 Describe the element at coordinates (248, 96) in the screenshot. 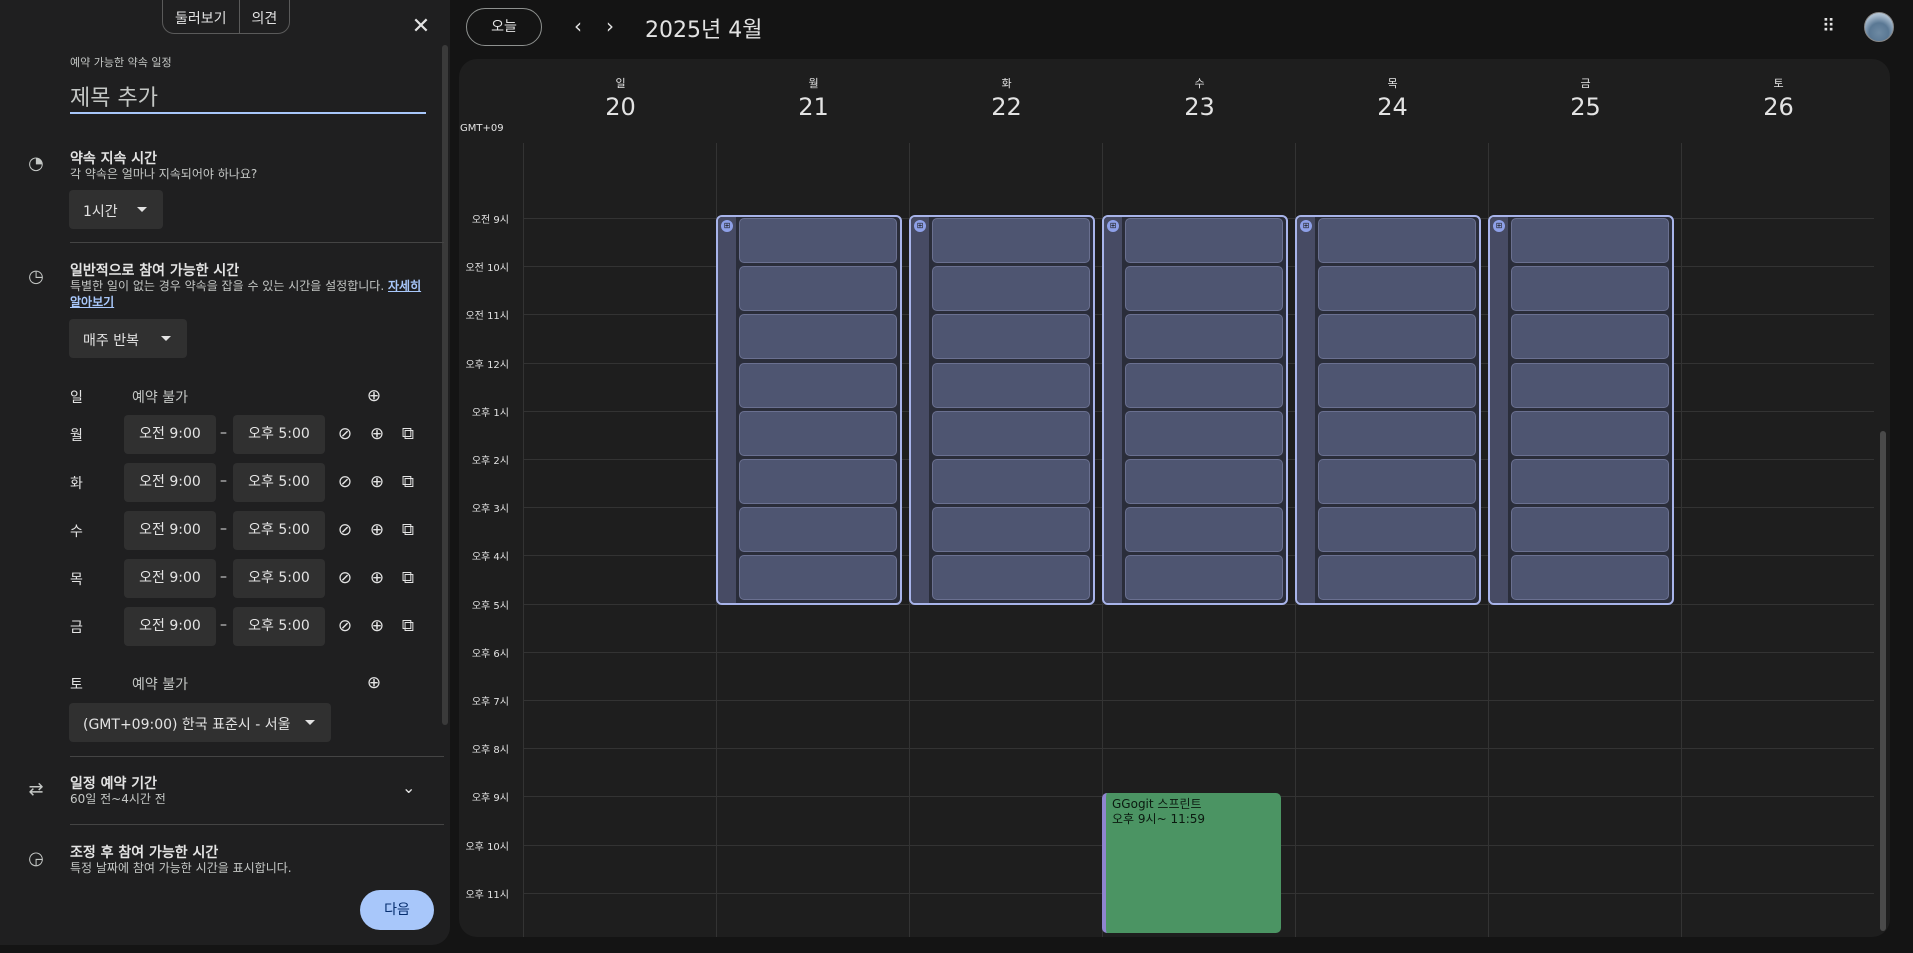

I see `title-input: 제목 추가` at that location.